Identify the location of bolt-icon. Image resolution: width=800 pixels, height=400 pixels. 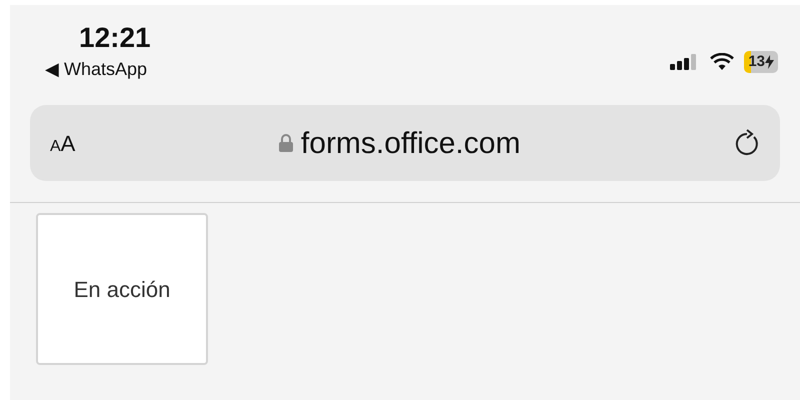
(769, 62).